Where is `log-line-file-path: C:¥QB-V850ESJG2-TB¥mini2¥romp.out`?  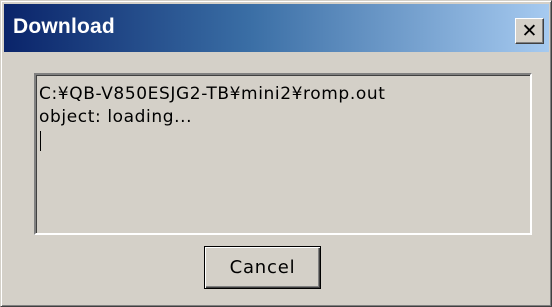 log-line-file-path: C:¥QB-V850ESJG2-TB¥mini2¥romp.out is located at coordinates (212, 94).